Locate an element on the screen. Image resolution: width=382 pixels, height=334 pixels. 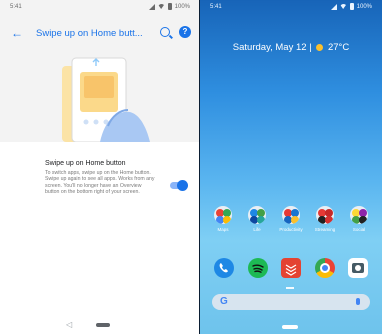
folder-social: Social is located at coordinates (359, 219).